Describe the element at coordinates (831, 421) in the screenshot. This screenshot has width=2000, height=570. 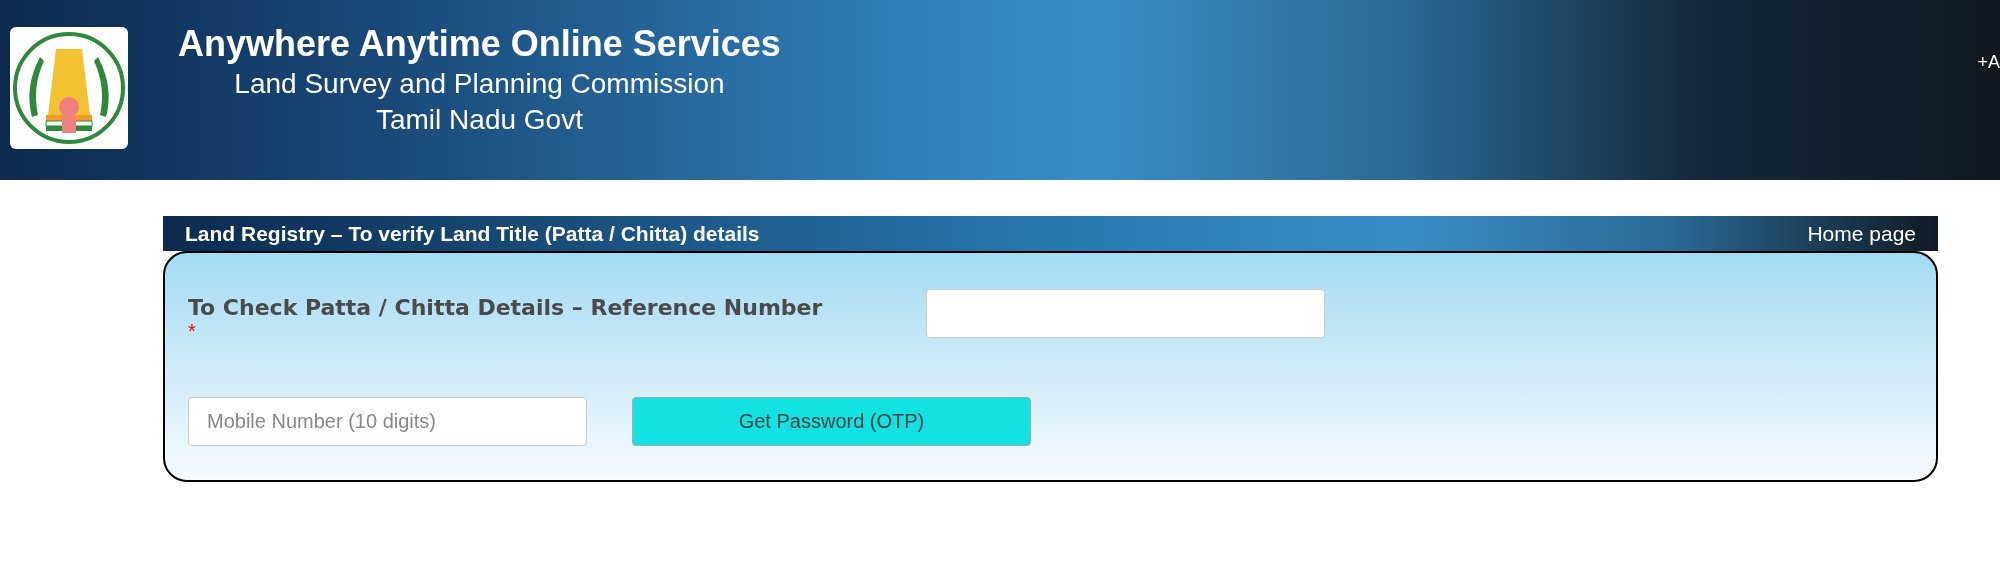
I see `get-otp-button: Get Password (OTP)` at that location.